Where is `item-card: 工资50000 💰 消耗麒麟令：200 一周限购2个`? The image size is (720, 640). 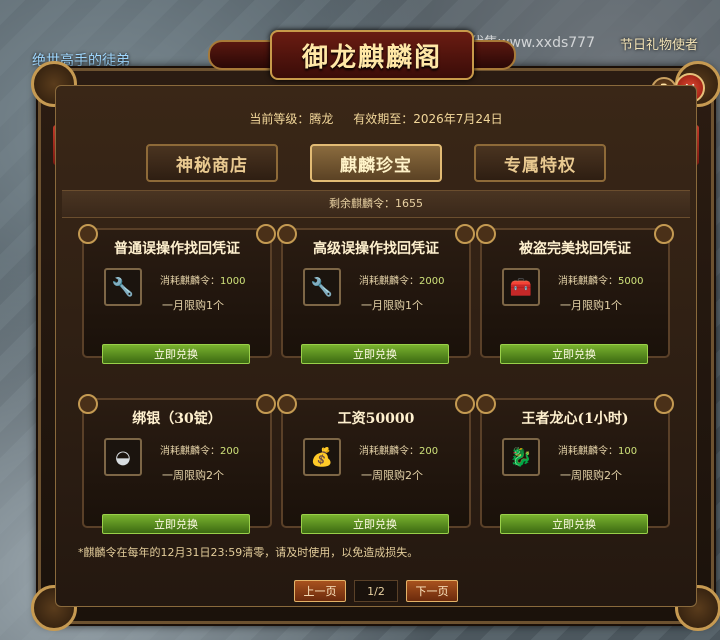 item-card: 工资50000 💰 消耗麒麟令：200 一周限购2个 is located at coordinates (376, 461).